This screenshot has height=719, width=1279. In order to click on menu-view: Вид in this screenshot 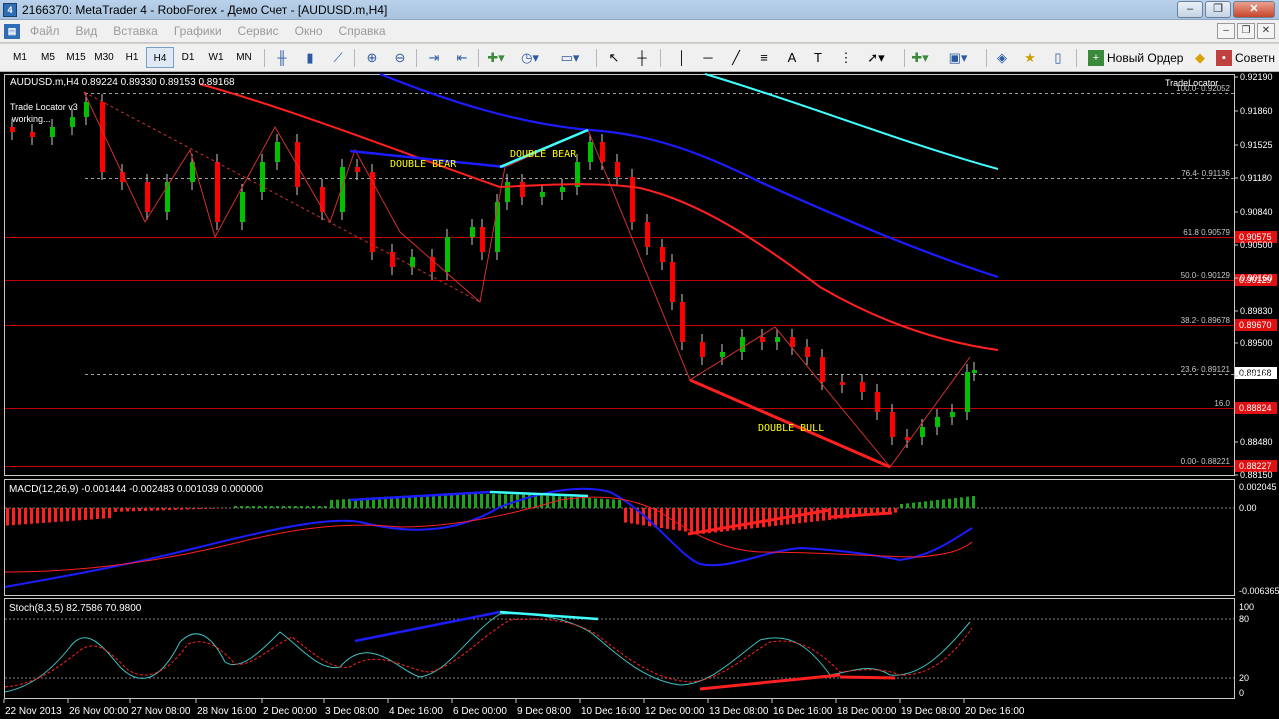, I will do `click(91, 31)`.